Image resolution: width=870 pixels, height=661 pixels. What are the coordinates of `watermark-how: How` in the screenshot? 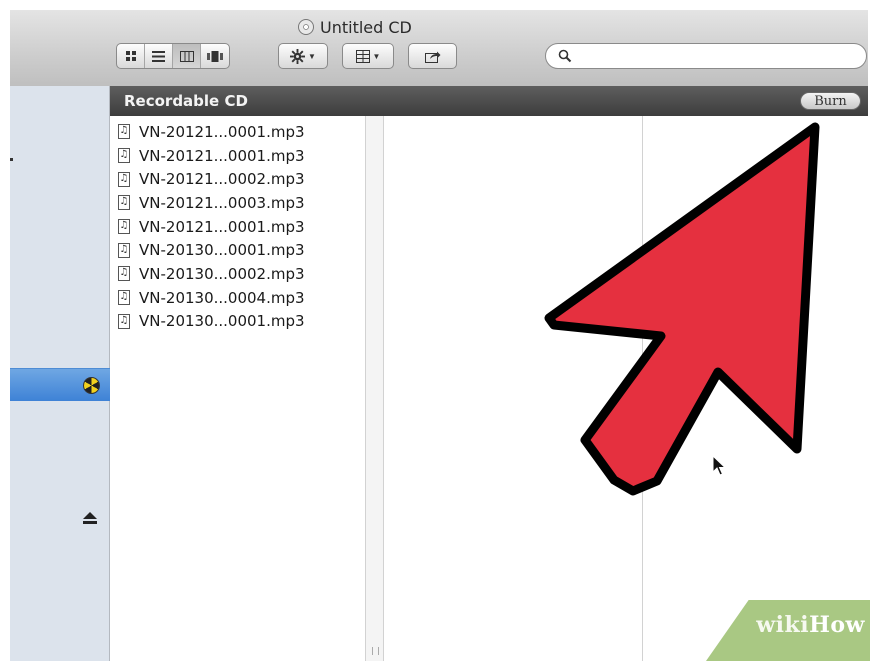 It's located at (837, 625).